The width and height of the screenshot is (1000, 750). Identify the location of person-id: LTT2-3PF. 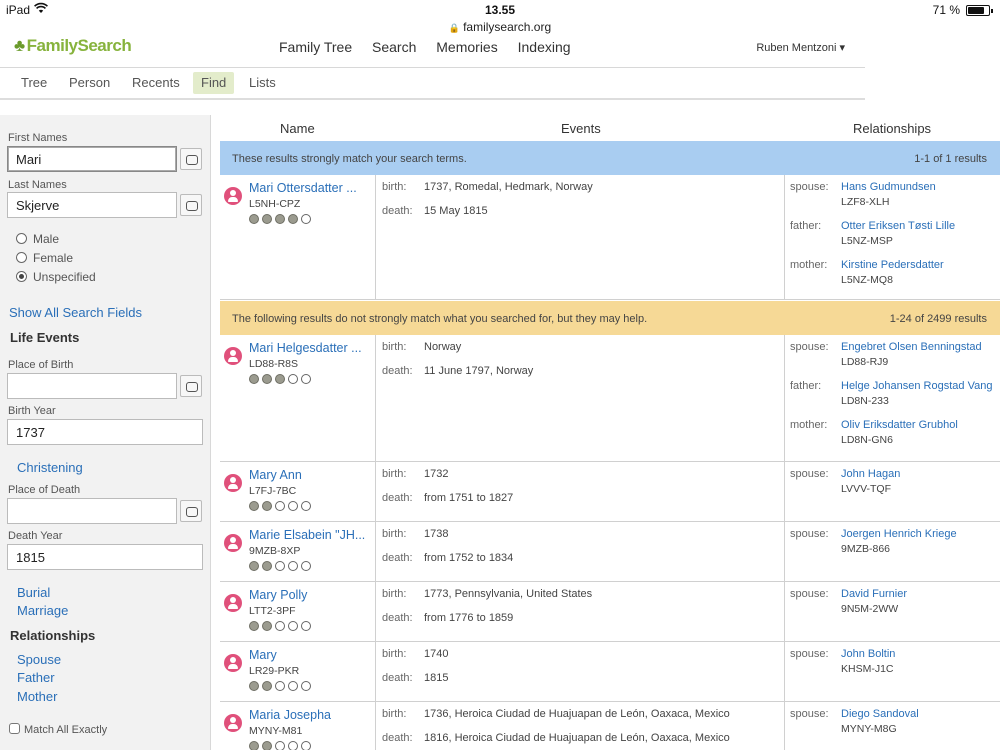
(272, 611).